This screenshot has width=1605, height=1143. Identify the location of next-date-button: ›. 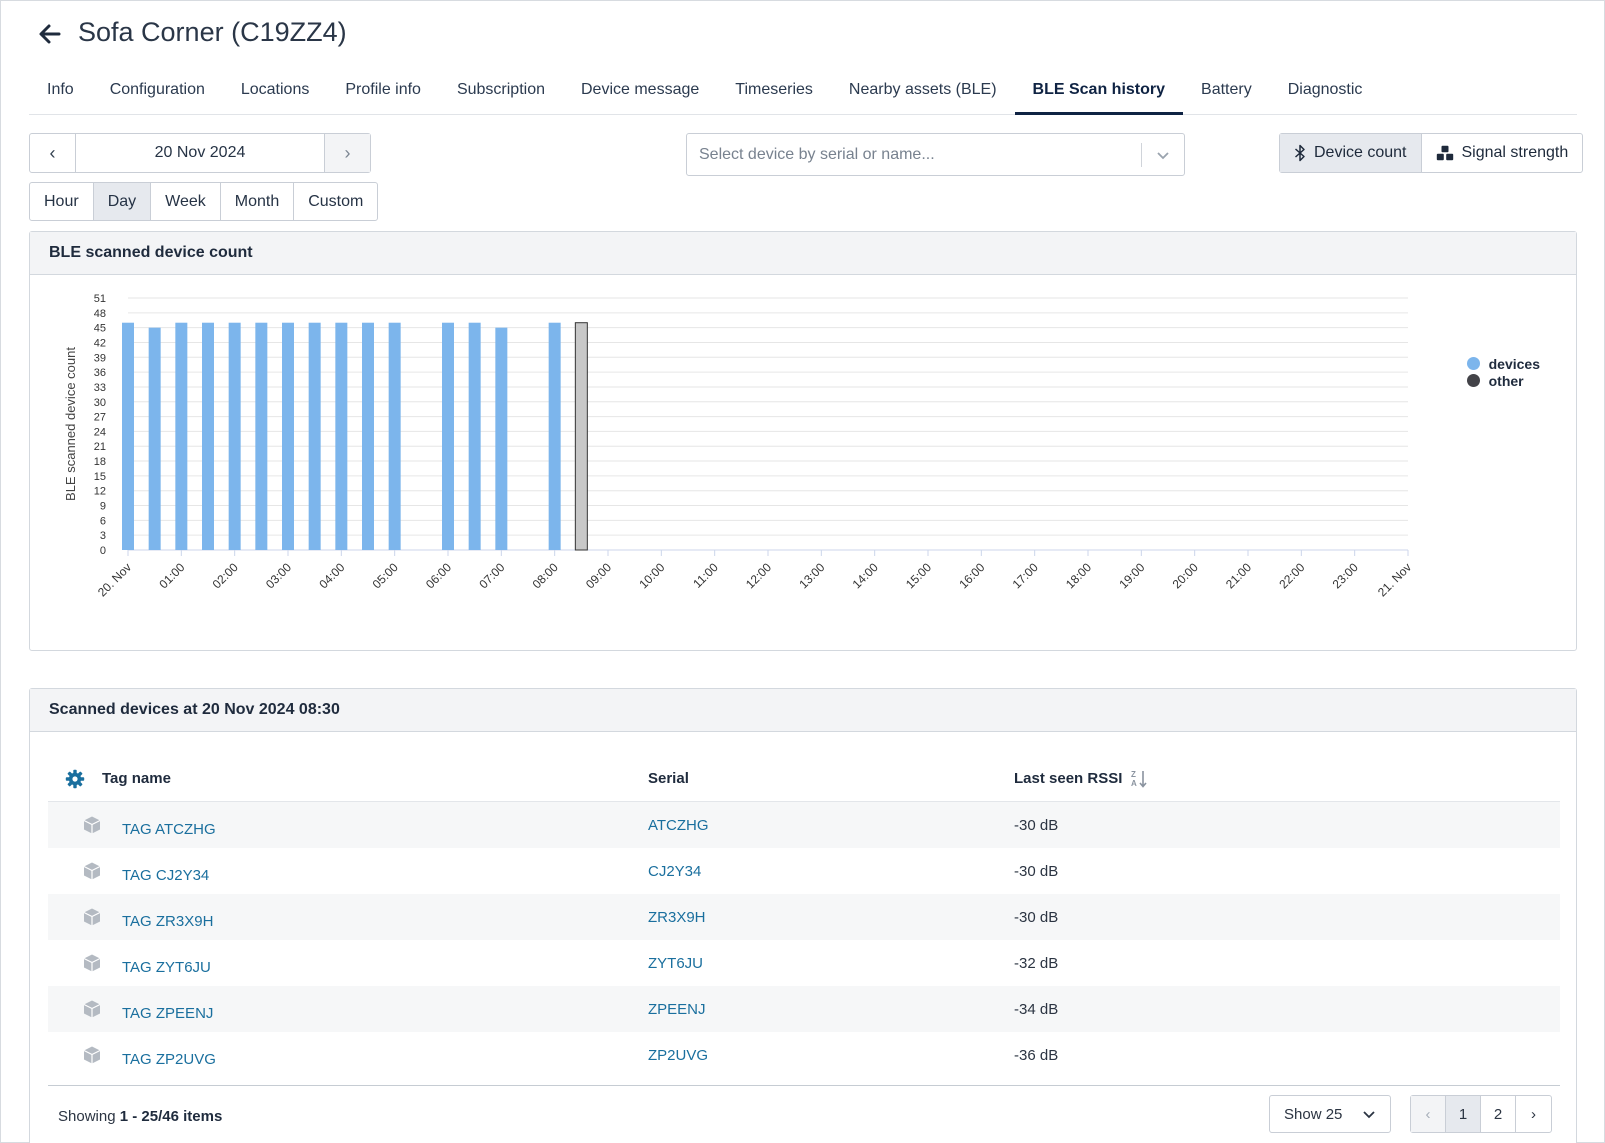
(347, 153).